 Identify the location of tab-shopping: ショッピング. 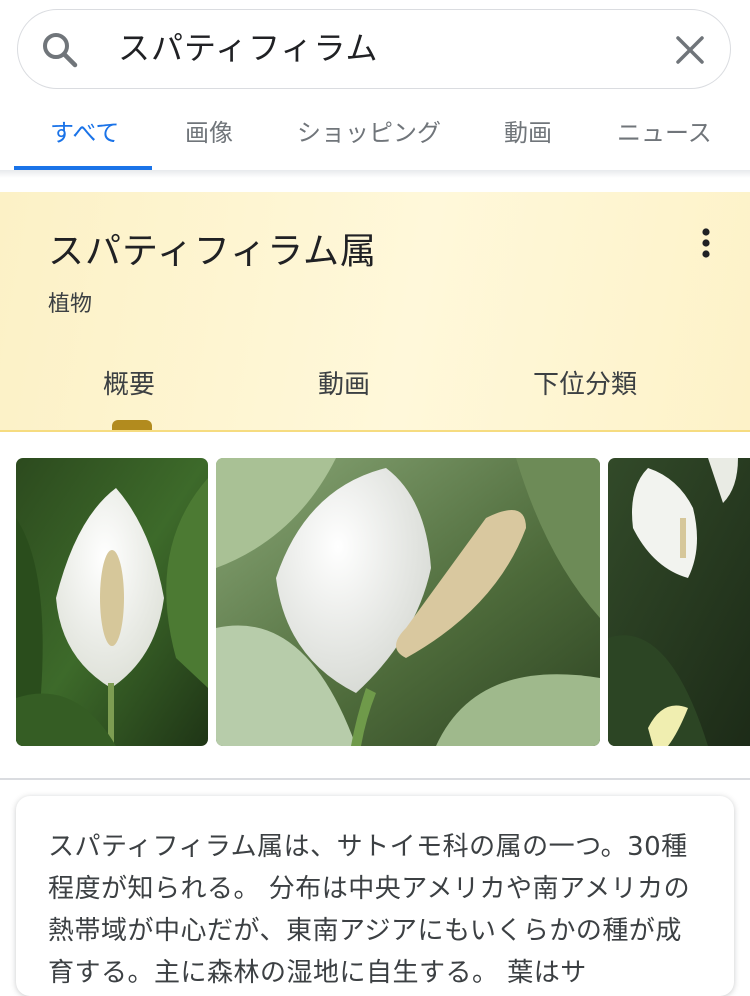
(369, 133).